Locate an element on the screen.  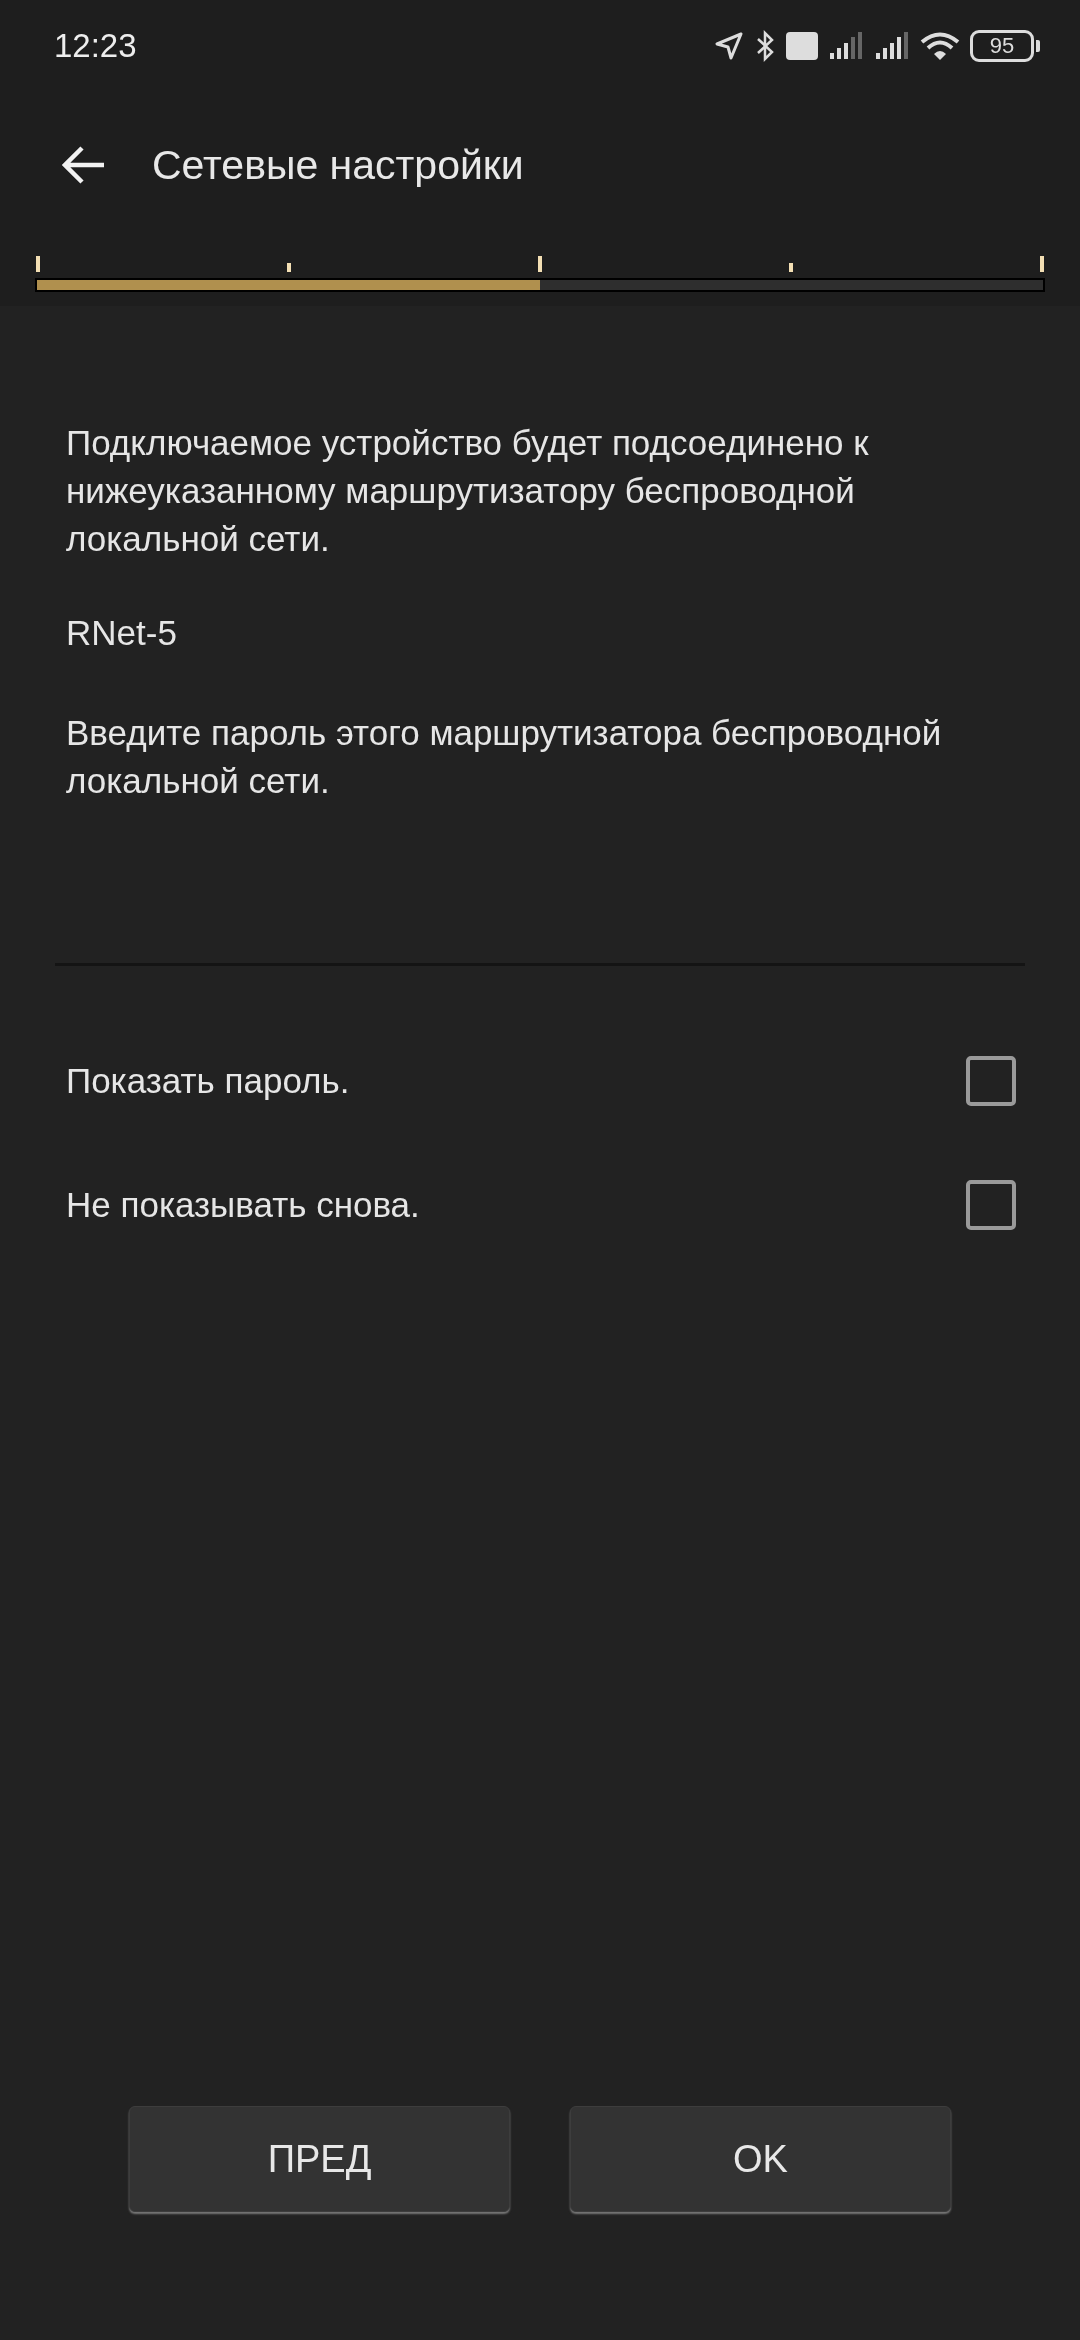
previous-button: ПРЕД is located at coordinates (319, 2159).